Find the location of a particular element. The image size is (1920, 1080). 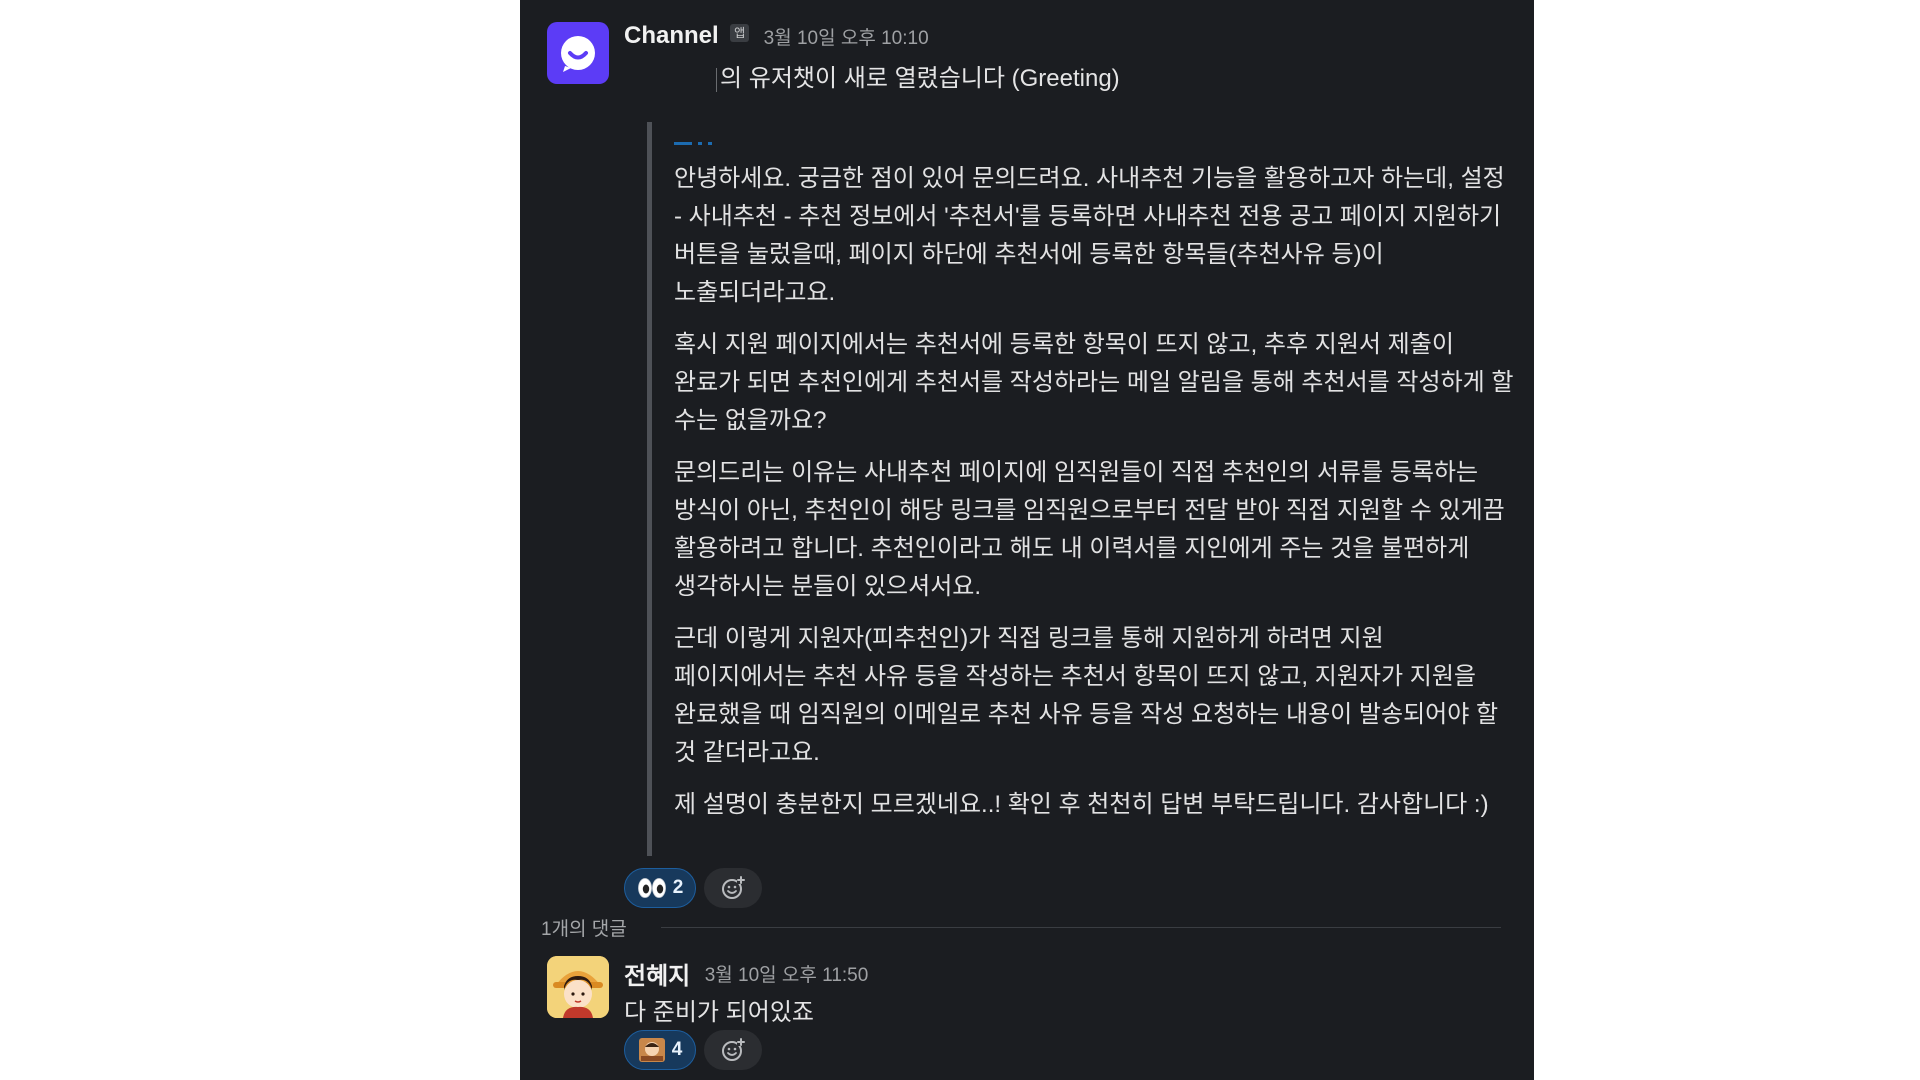

quote-clipped-line is located at coordinates (693, 143).